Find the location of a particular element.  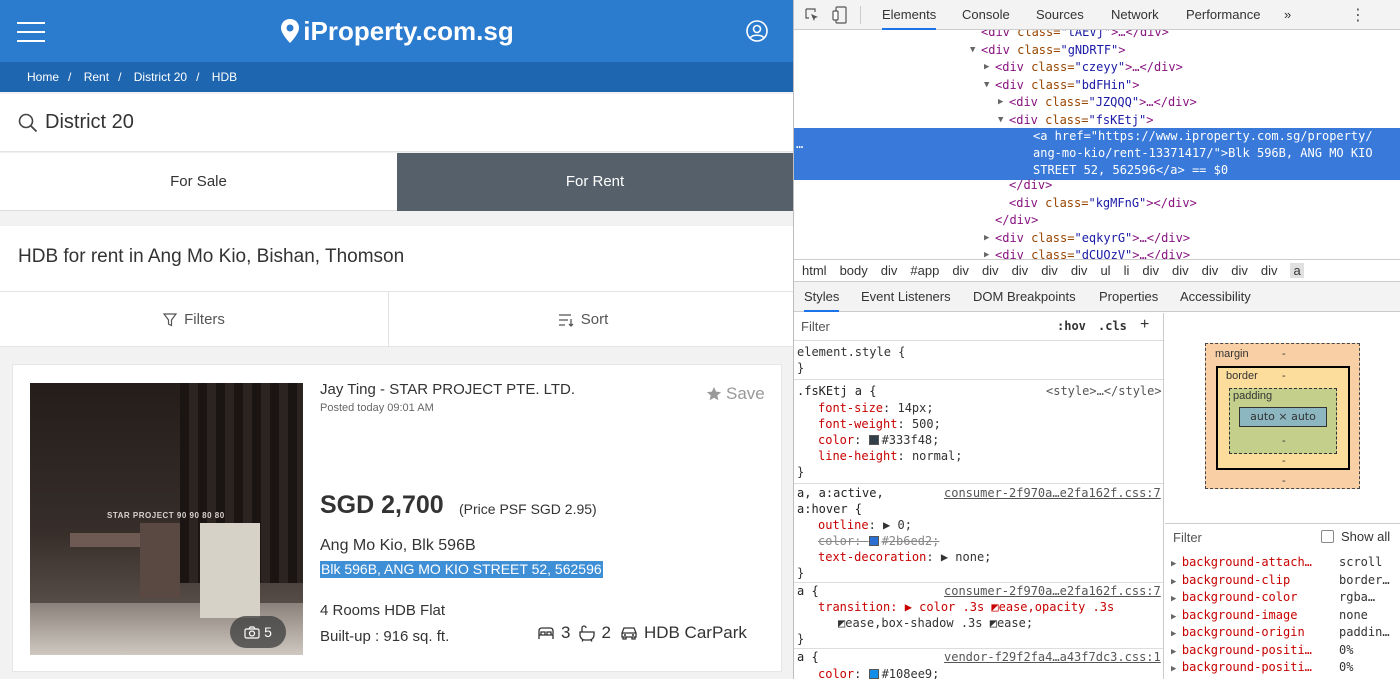

tab-dom-breakpoints: DOM Breakpoints is located at coordinates (1024, 297).